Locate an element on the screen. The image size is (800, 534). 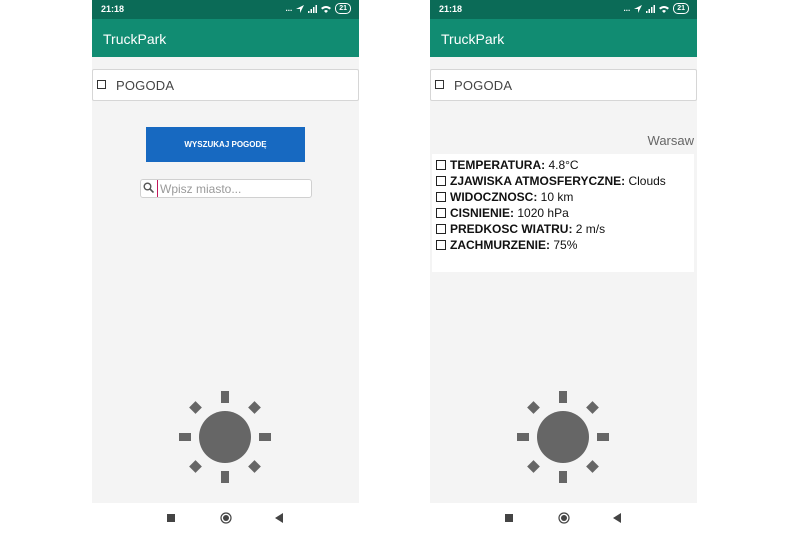
info-row-temperature: TEMPERATURA: 4.8°C is located at coordinates (507, 166).